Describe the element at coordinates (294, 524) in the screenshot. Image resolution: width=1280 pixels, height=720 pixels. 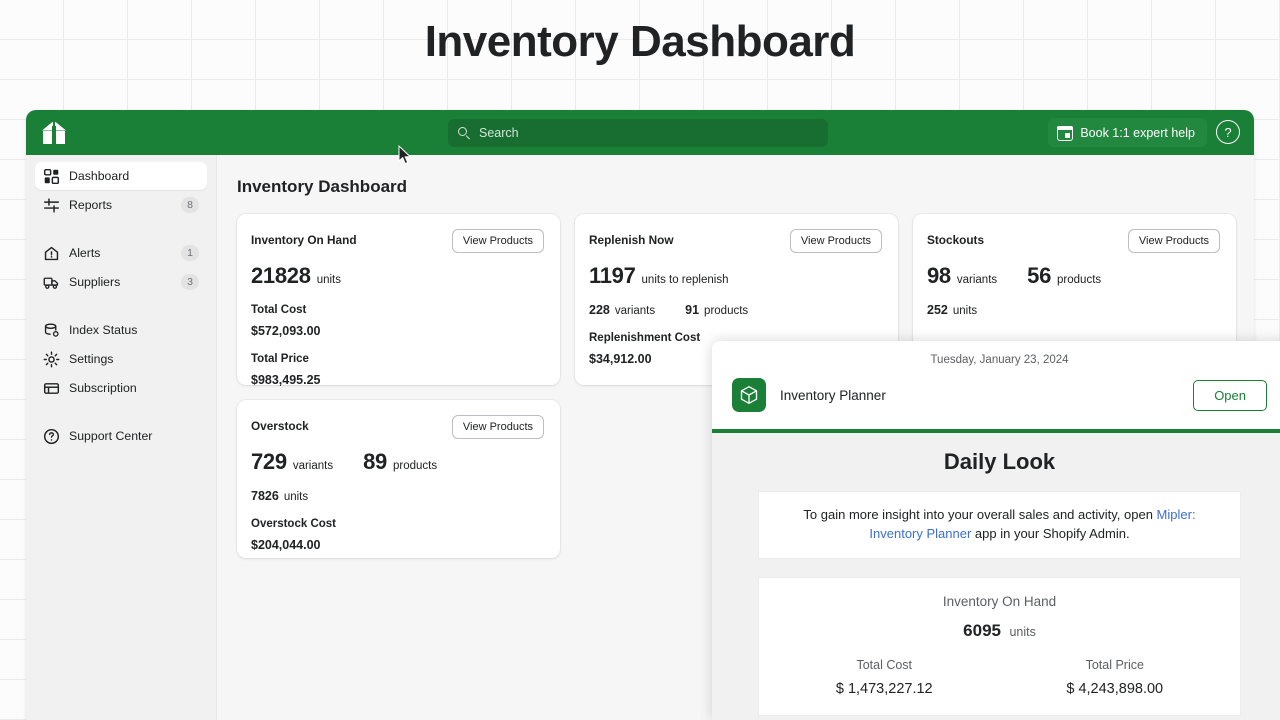
I see `overstock-cost-label: Overstock Cost` at that location.